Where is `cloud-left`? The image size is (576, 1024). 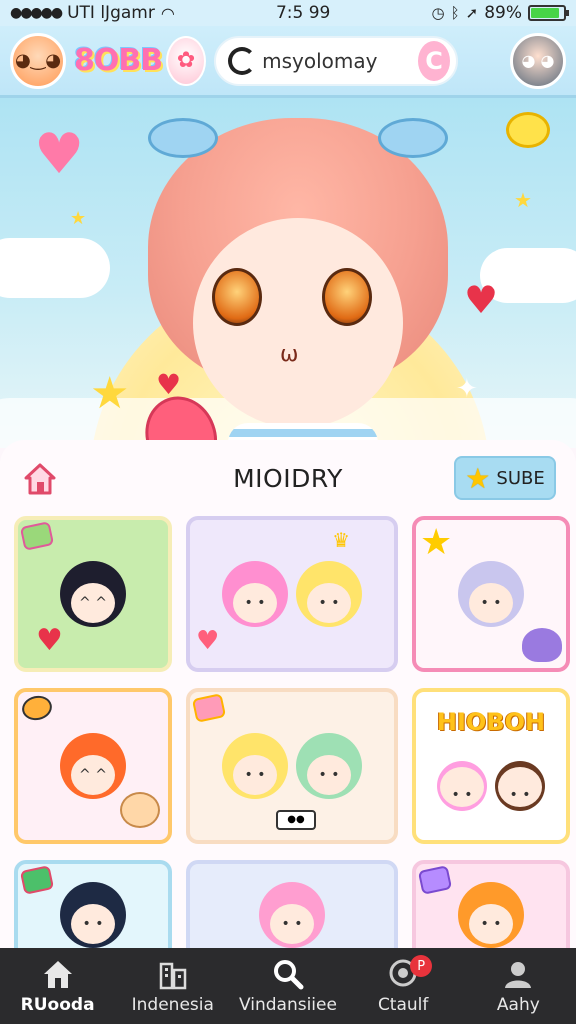
cloud-left is located at coordinates (55, 268).